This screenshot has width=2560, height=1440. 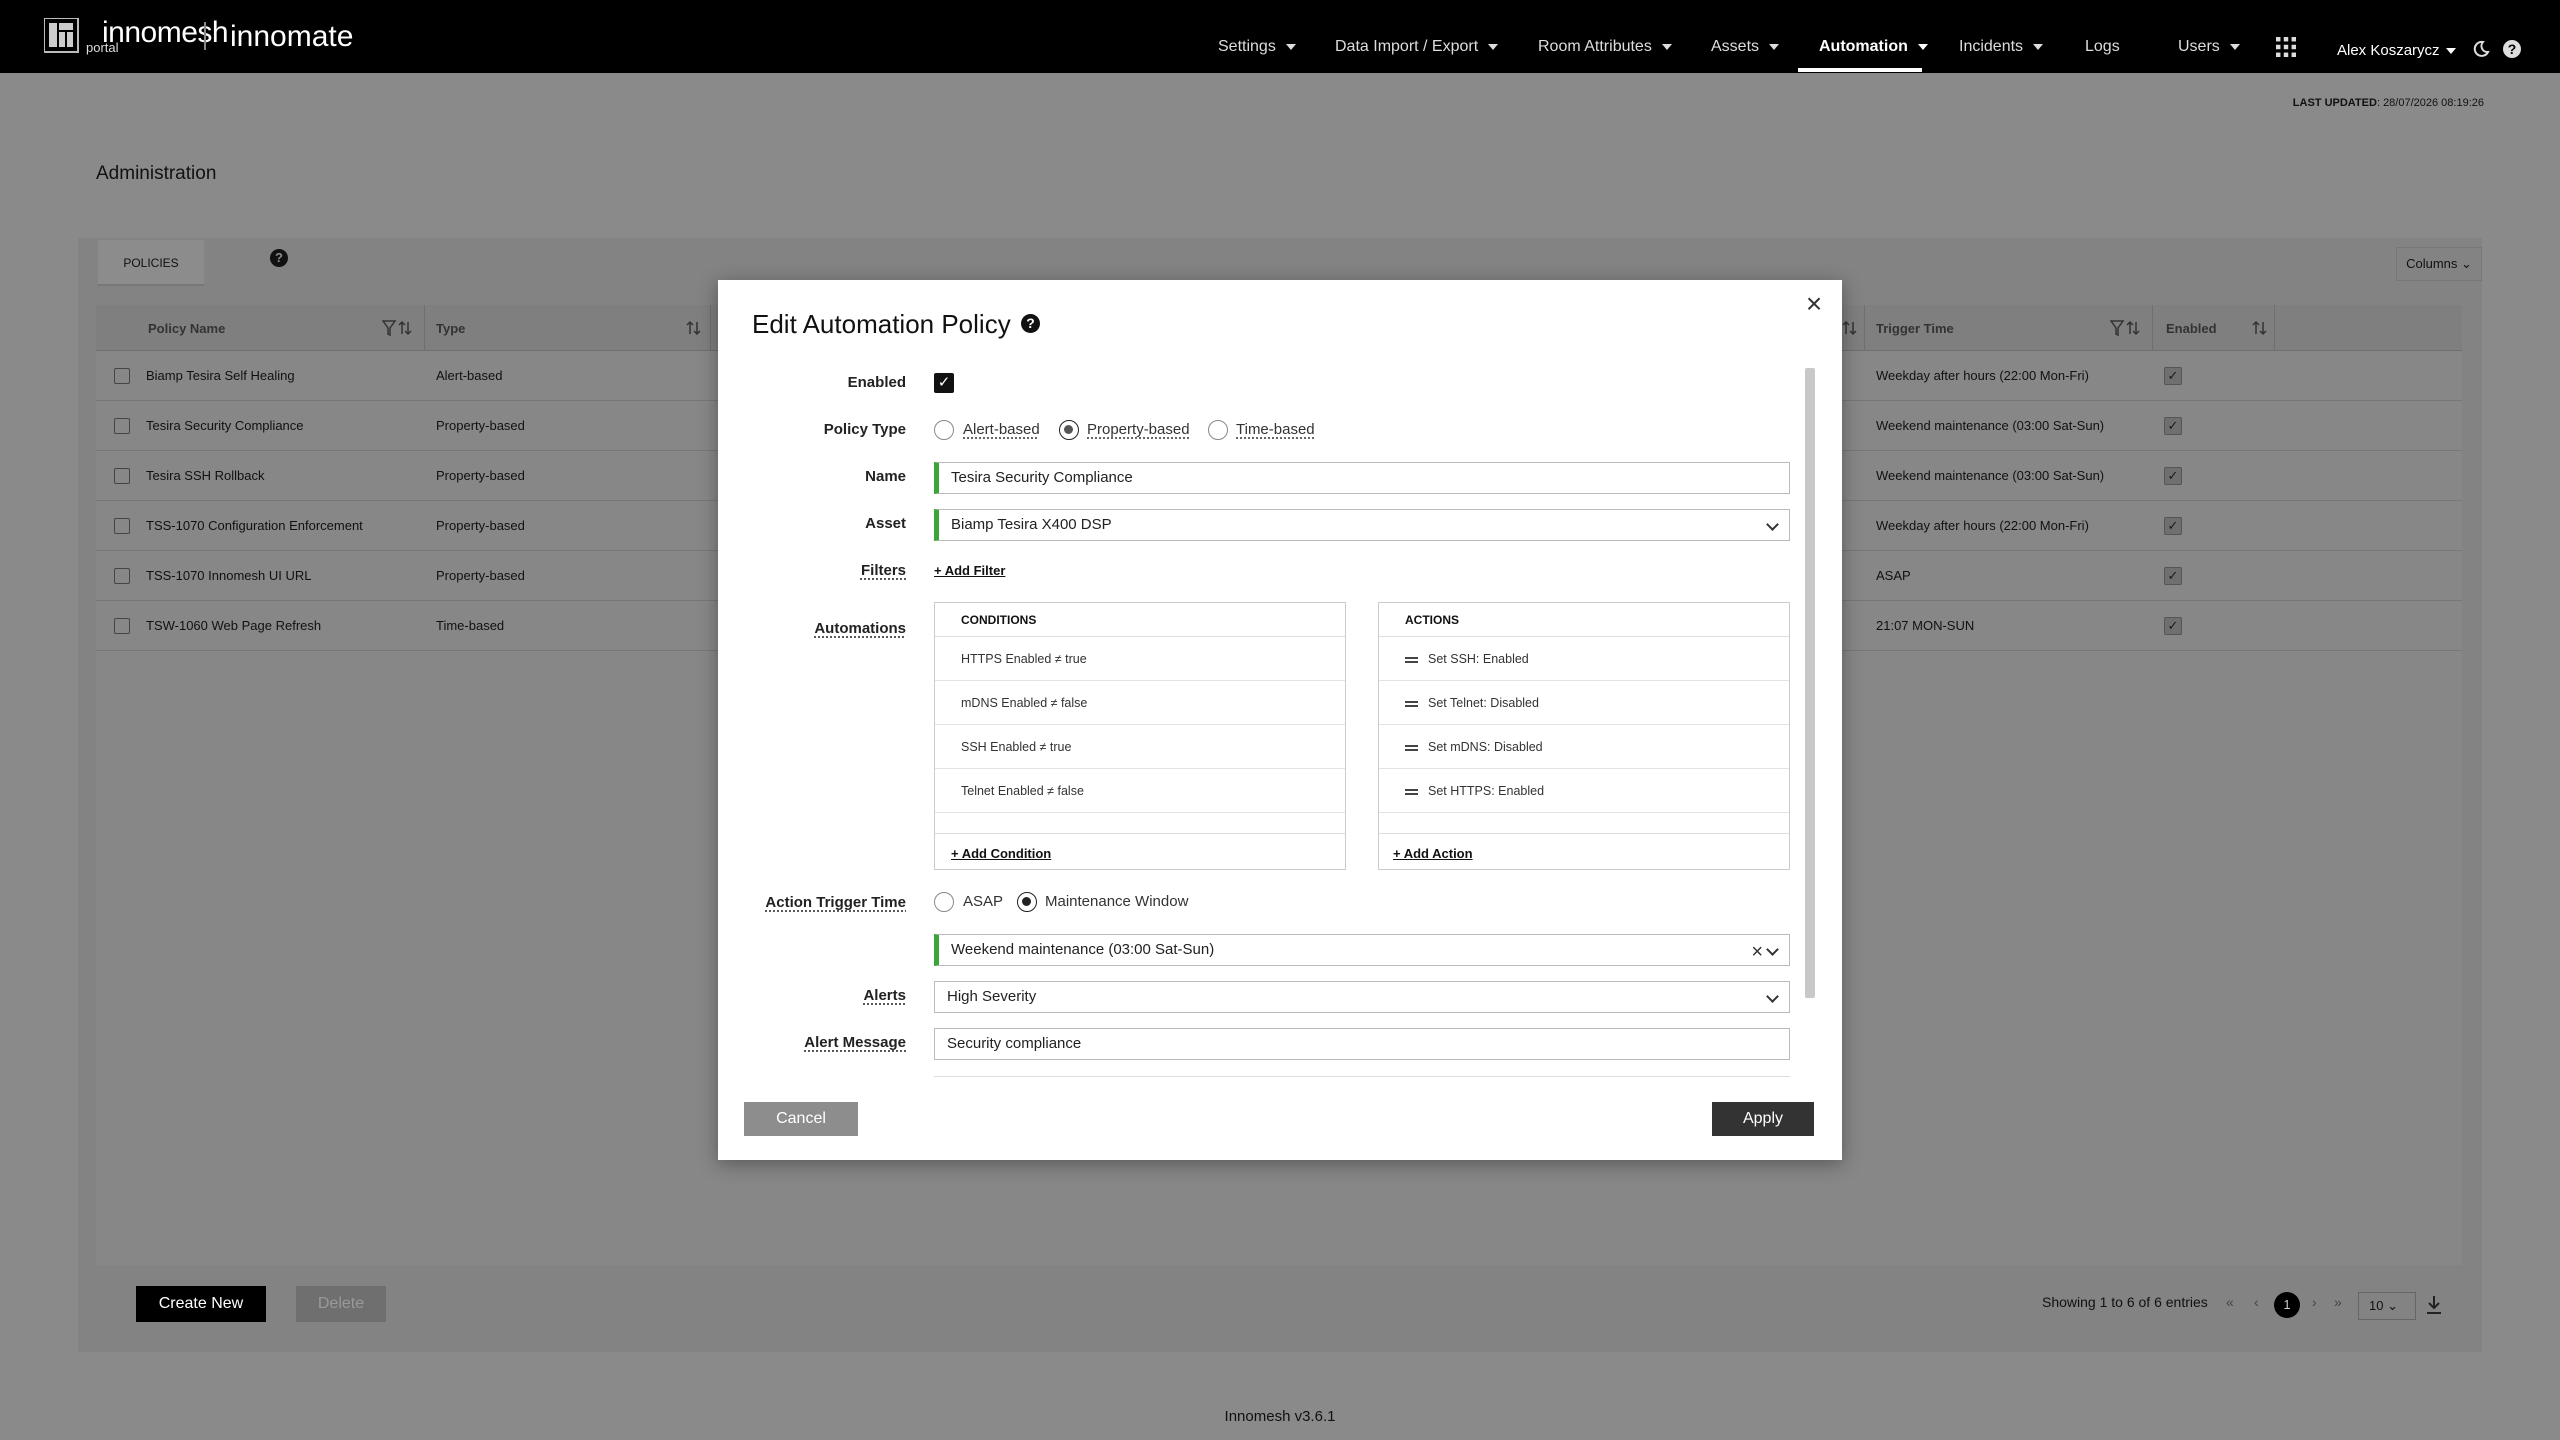 What do you see at coordinates (1117, 901) in the screenshot?
I see `radio-label: Maintenance Window` at bounding box center [1117, 901].